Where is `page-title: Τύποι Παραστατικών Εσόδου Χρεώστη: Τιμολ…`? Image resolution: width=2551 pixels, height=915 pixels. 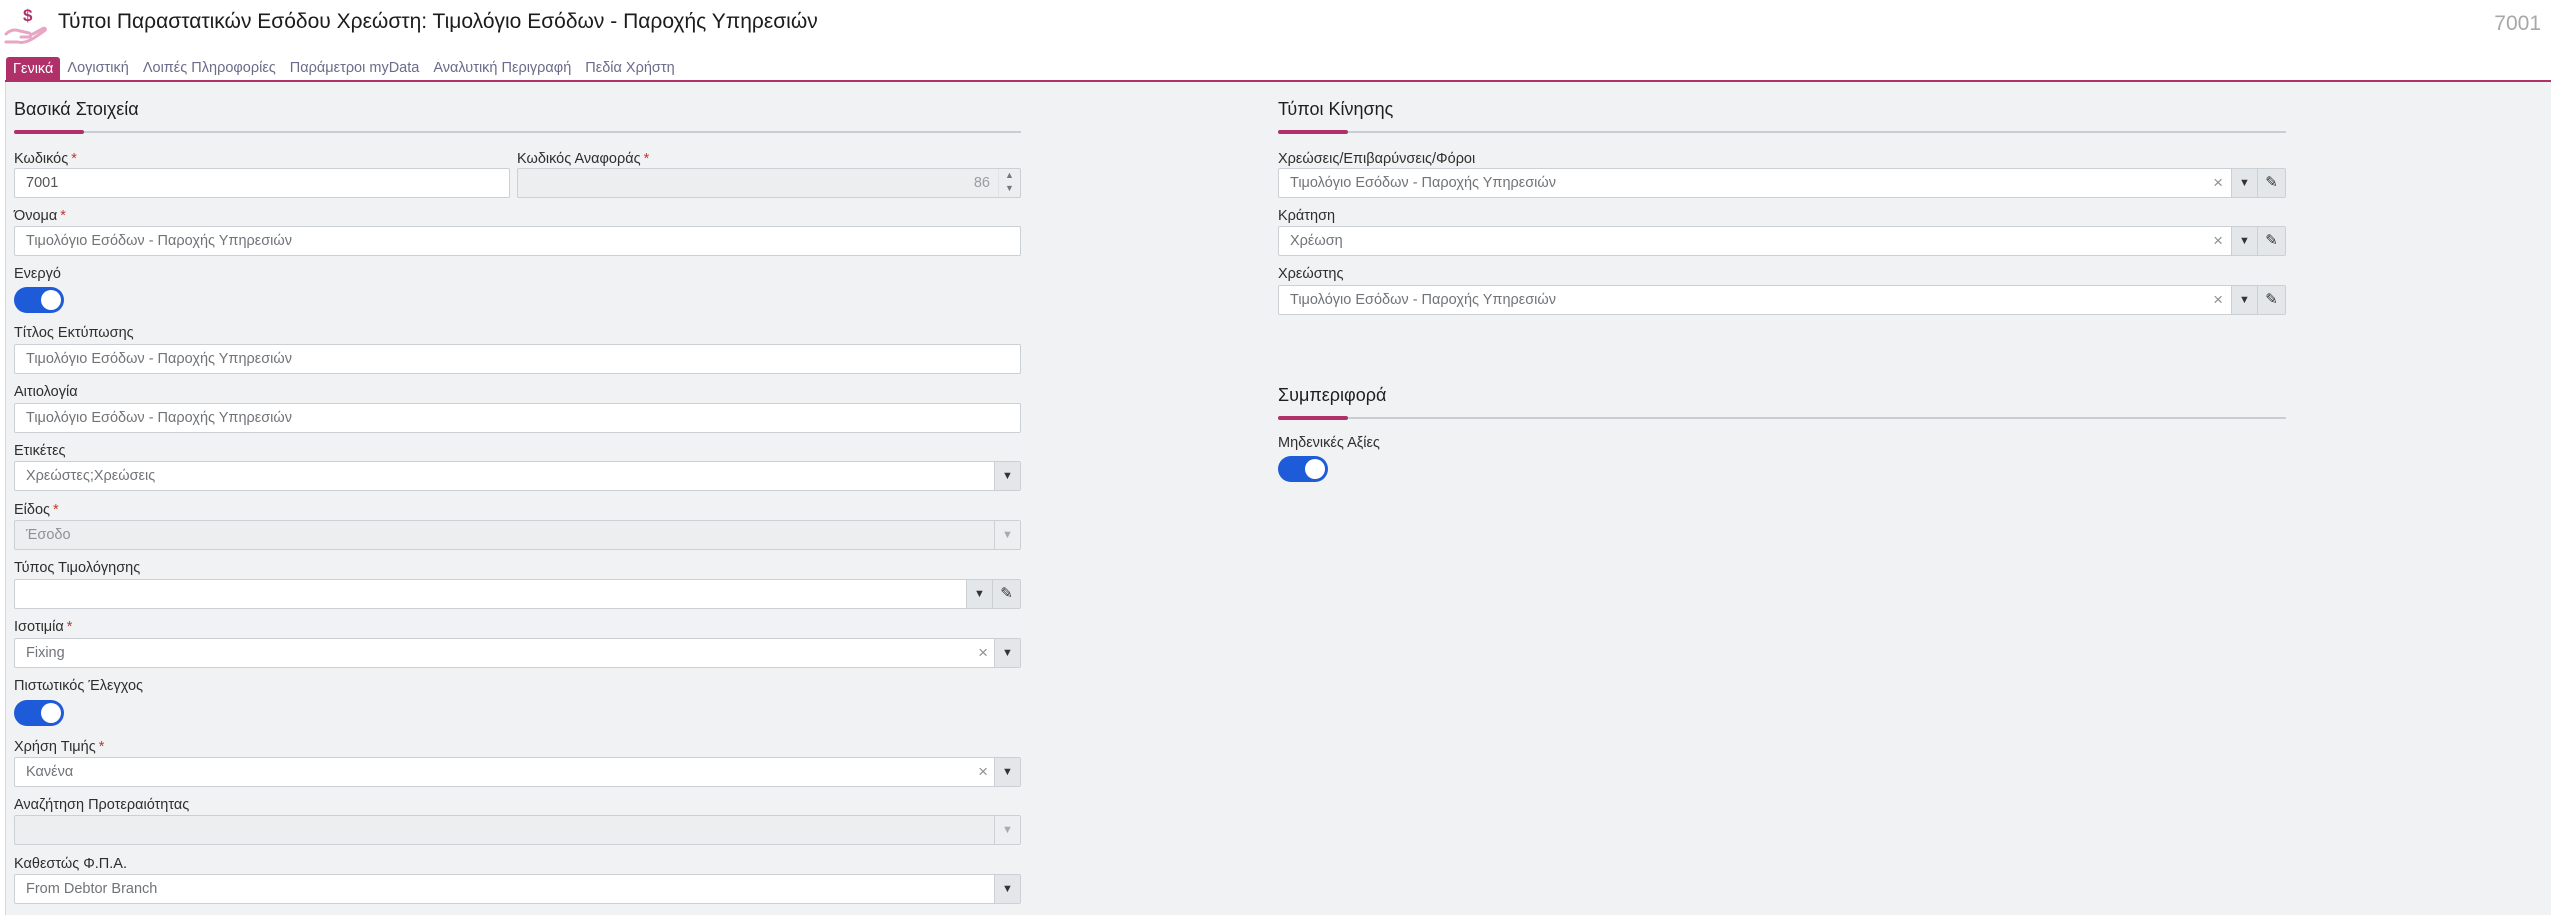
page-title: Τύποι Παραστατικών Εσόδου Χρεώστη: Τιμολ… is located at coordinates (438, 21).